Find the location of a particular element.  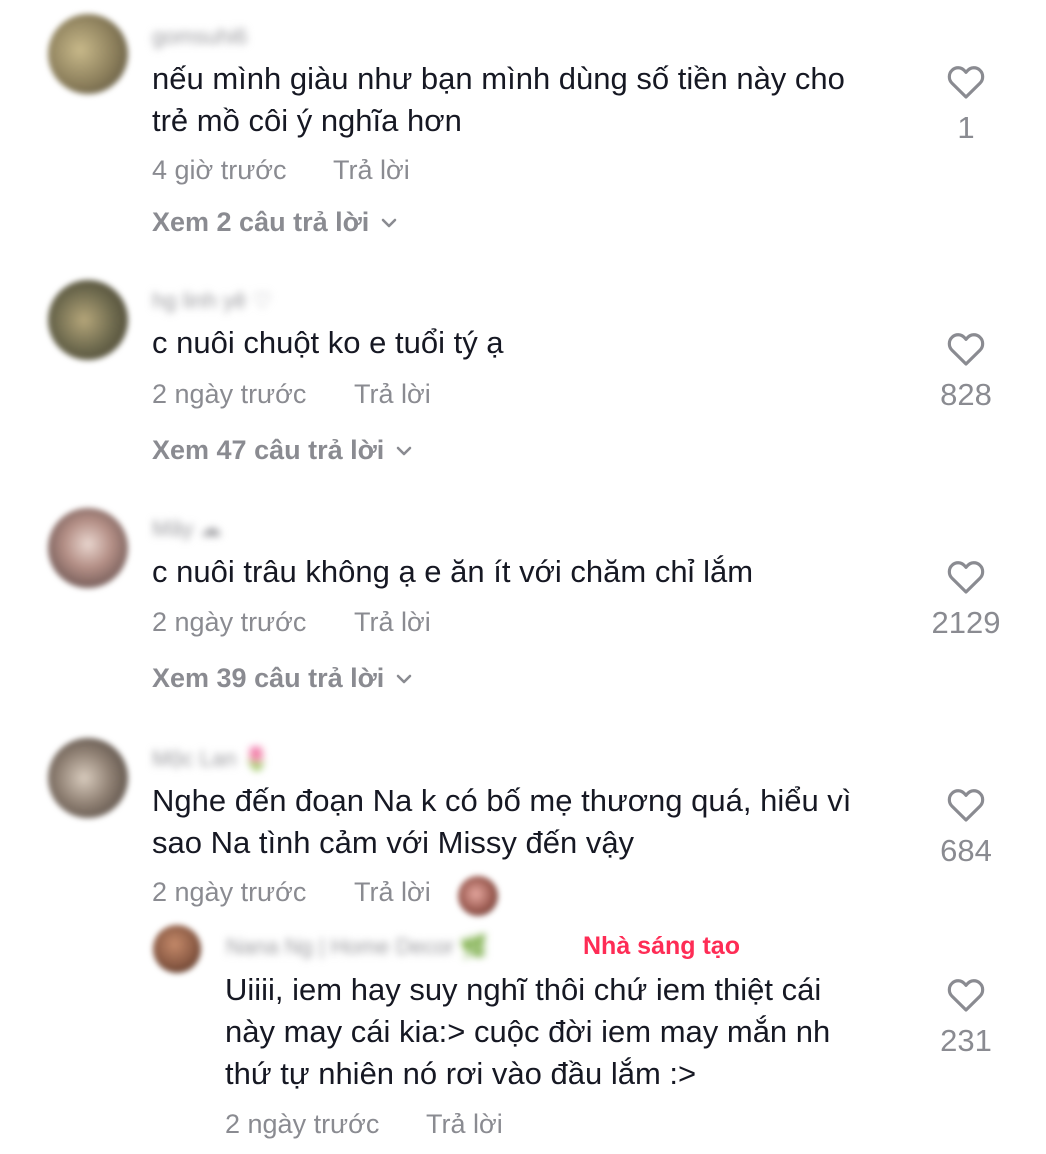

view-replies-button: Xem 47 câu trả lời is located at coordinates (283, 450).